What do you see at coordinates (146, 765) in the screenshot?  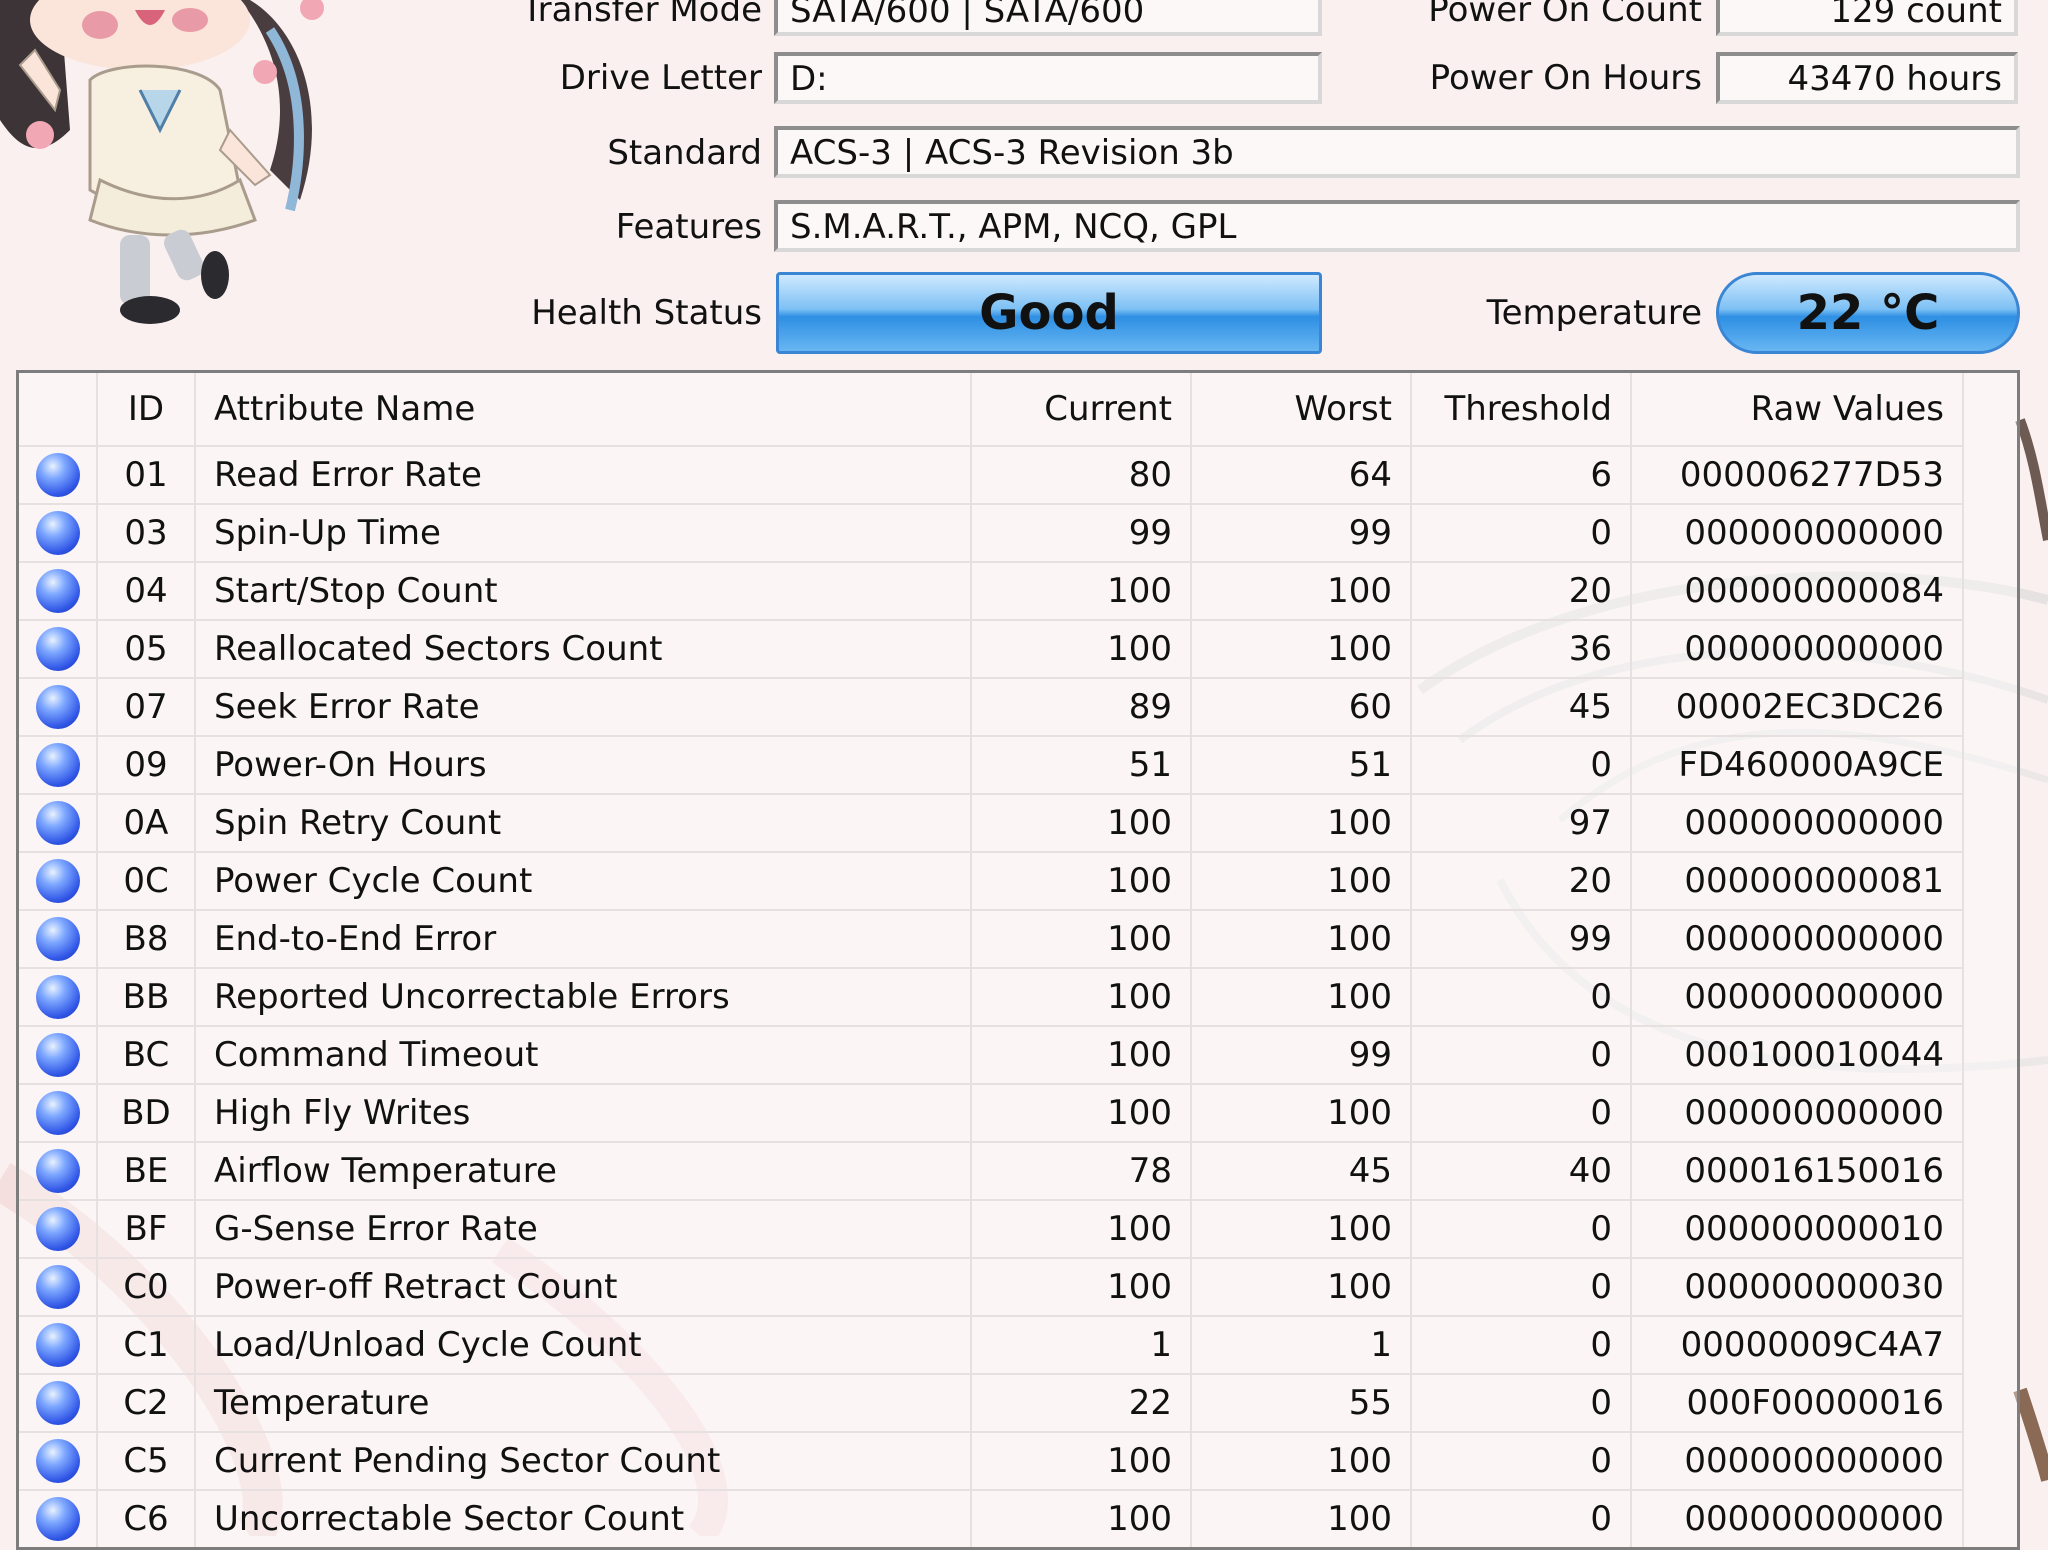 I see `attribute-id: 09` at bounding box center [146, 765].